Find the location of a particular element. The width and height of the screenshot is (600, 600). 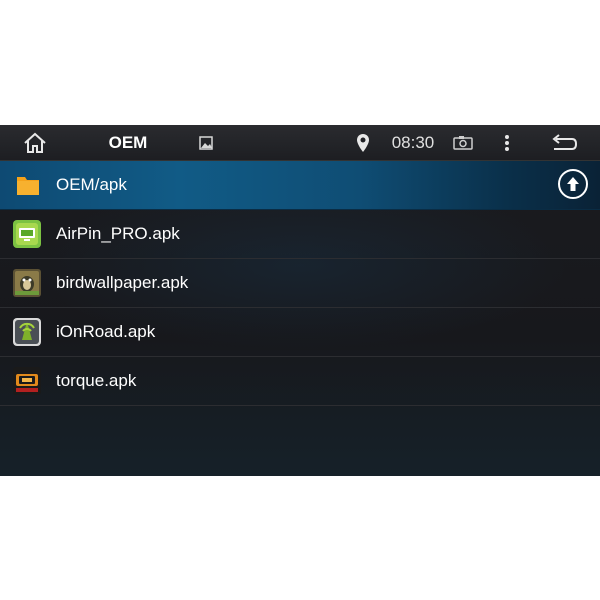

file-name: birdwallpaper.apk is located at coordinates (122, 282).